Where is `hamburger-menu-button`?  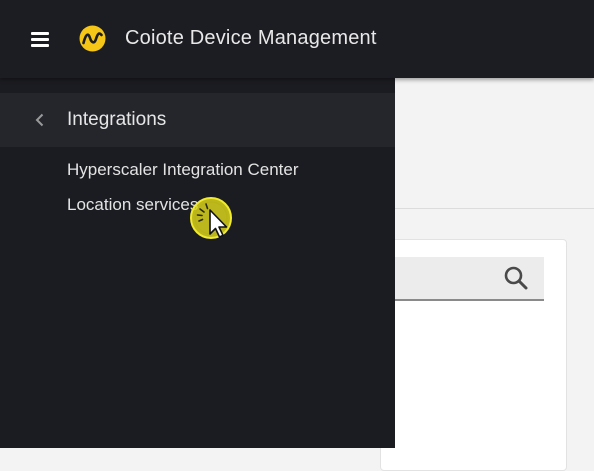 hamburger-menu-button is located at coordinates (40, 39).